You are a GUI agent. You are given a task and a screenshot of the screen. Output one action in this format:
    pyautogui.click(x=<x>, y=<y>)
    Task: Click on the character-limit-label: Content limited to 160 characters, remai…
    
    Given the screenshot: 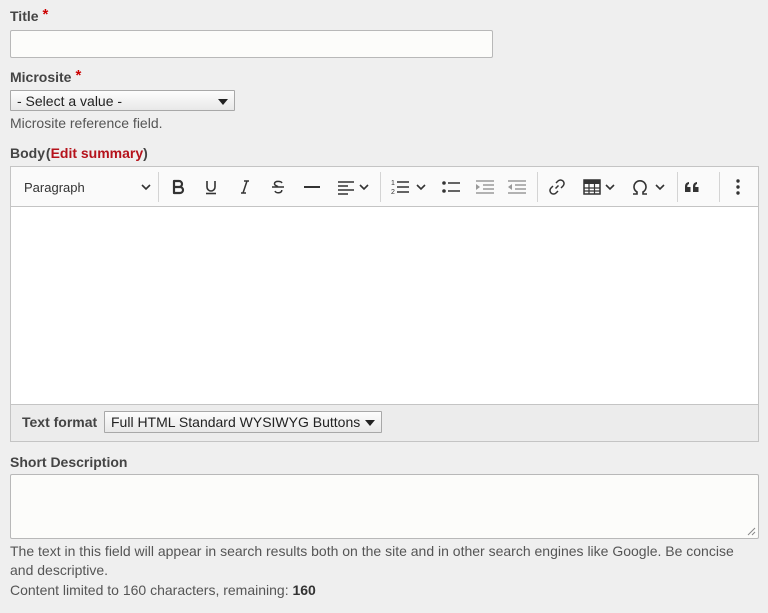 What is the action you would take?
    pyautogui.click(x=151, y=590)
    